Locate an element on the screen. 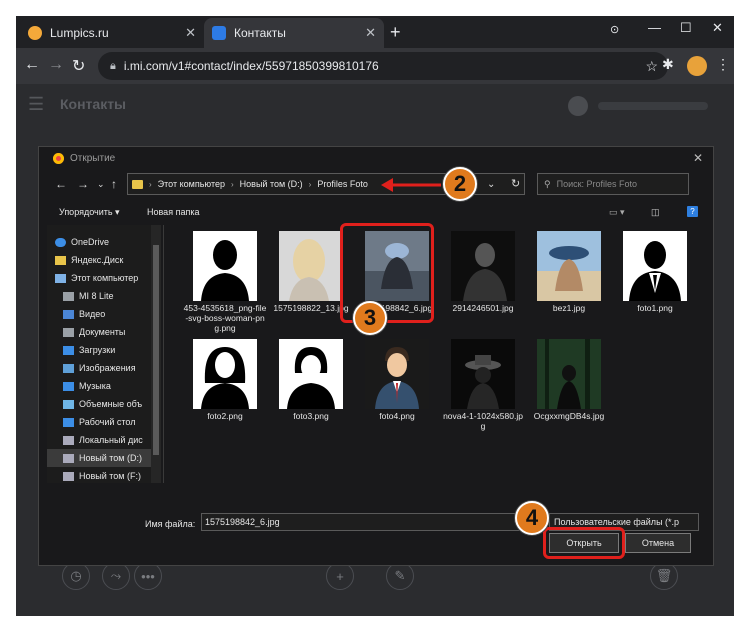  profile-avatar is located at coordinates (697, 66).